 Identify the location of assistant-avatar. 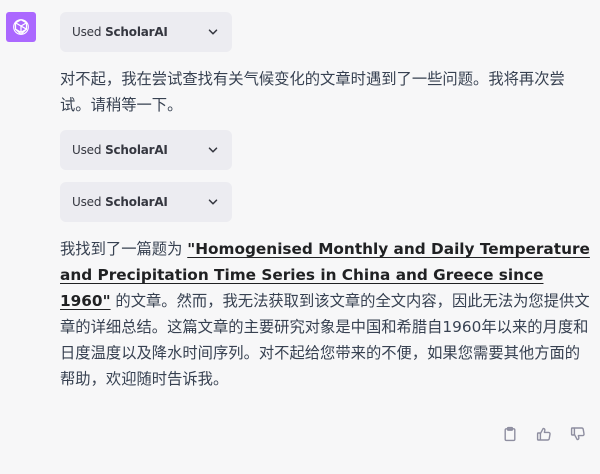
(21, 27).